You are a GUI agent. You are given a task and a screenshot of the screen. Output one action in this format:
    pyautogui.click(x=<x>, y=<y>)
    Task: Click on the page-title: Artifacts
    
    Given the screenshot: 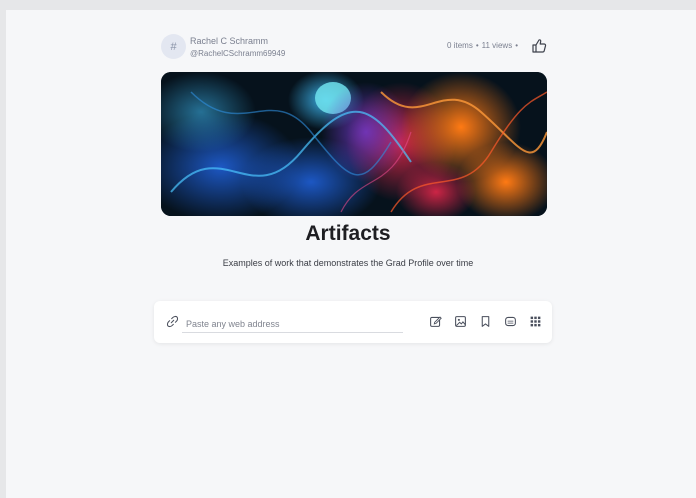 What is the action you would take?
    pyautogui.click(x=348, y=233)
    